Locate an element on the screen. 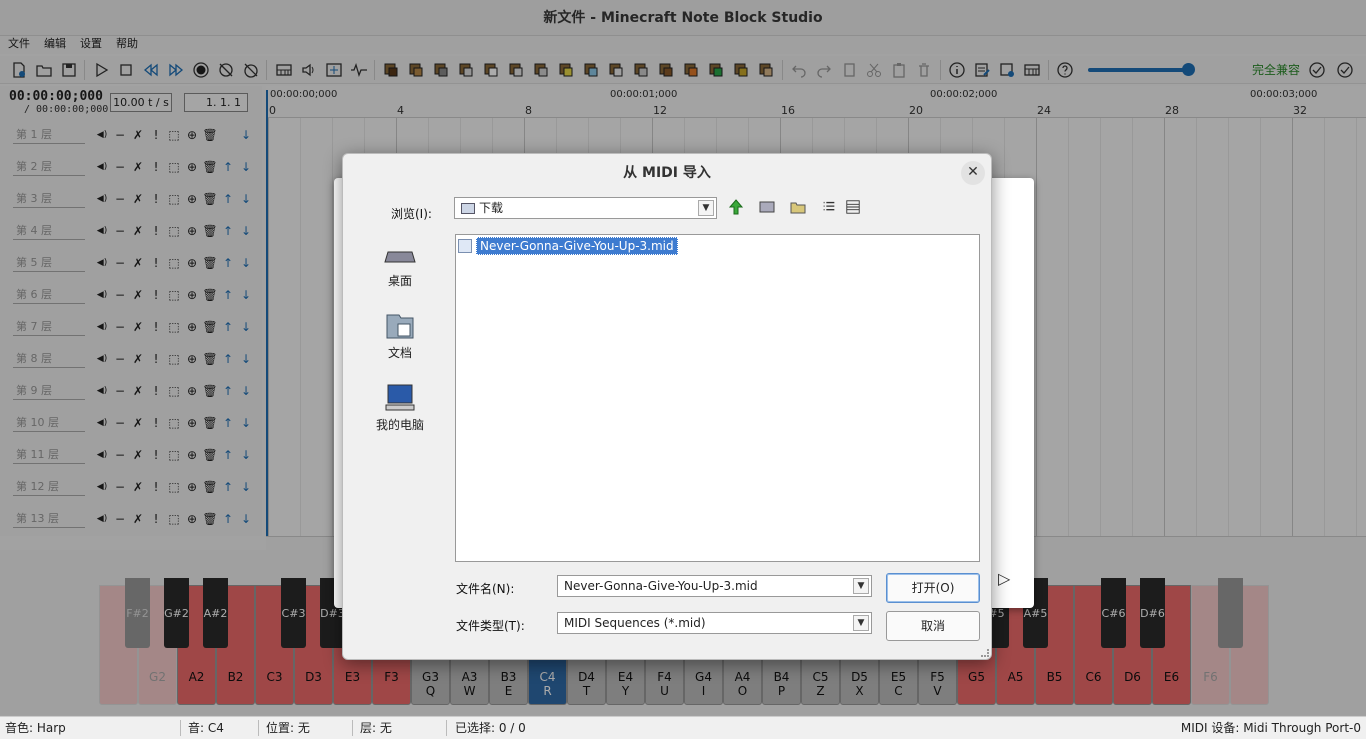  place-computer: 我的电脑 is located at coordinates (400, 408).